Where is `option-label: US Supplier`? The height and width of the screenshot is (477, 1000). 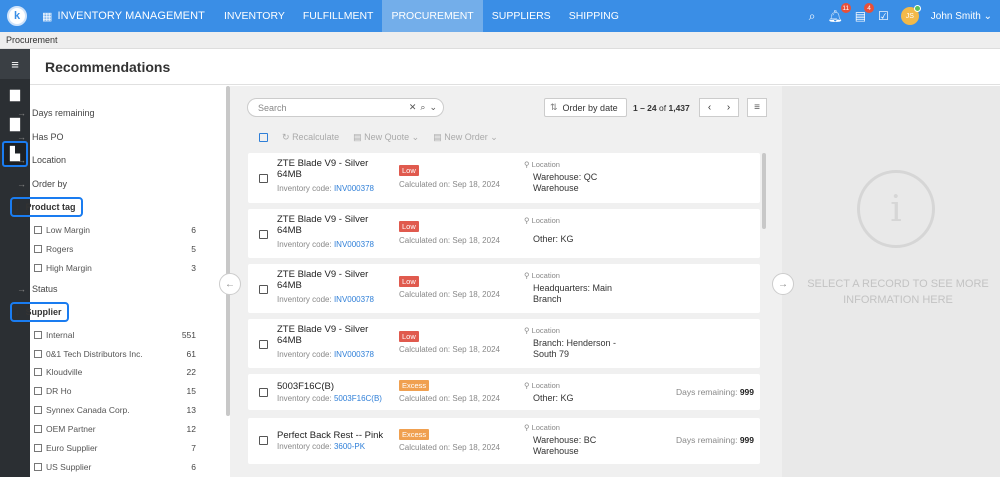
option-label: US Supplier is located at coordinates (69, 467).